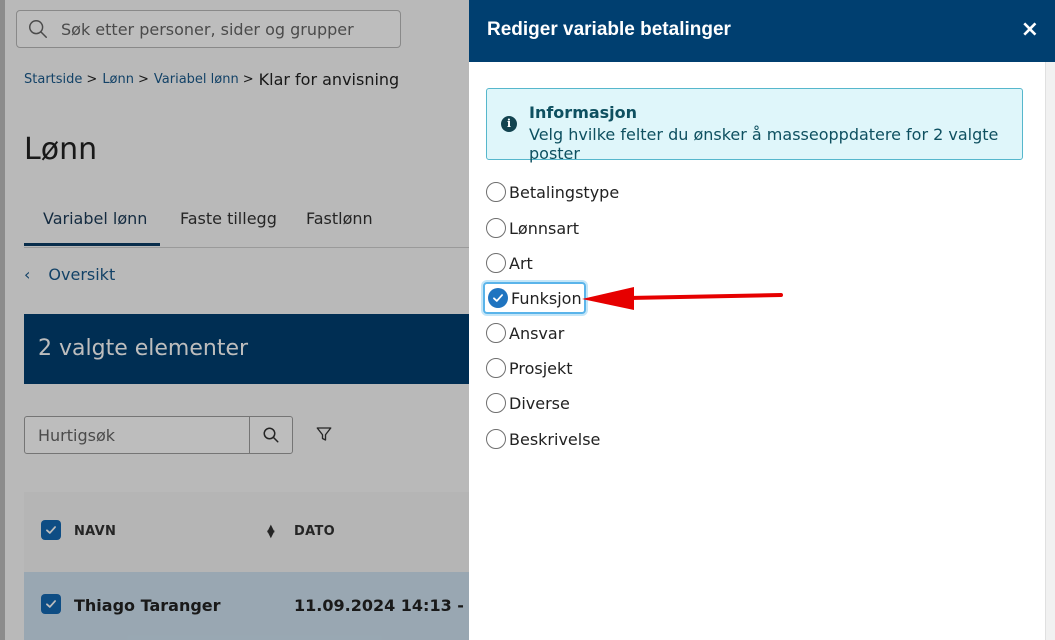 The width and height of the screenshot is (1055, 640). Describe the element at coordinates (541, 368) in the screenshot. I see `checkbox-label: Prosjekt` at that location.